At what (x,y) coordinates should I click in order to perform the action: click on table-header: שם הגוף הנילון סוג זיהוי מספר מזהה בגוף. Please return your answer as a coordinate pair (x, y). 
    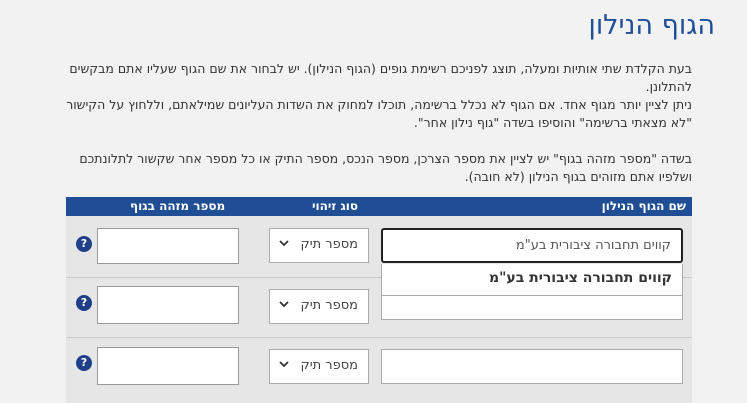
    Looking at the image, I should click on (379, 206).